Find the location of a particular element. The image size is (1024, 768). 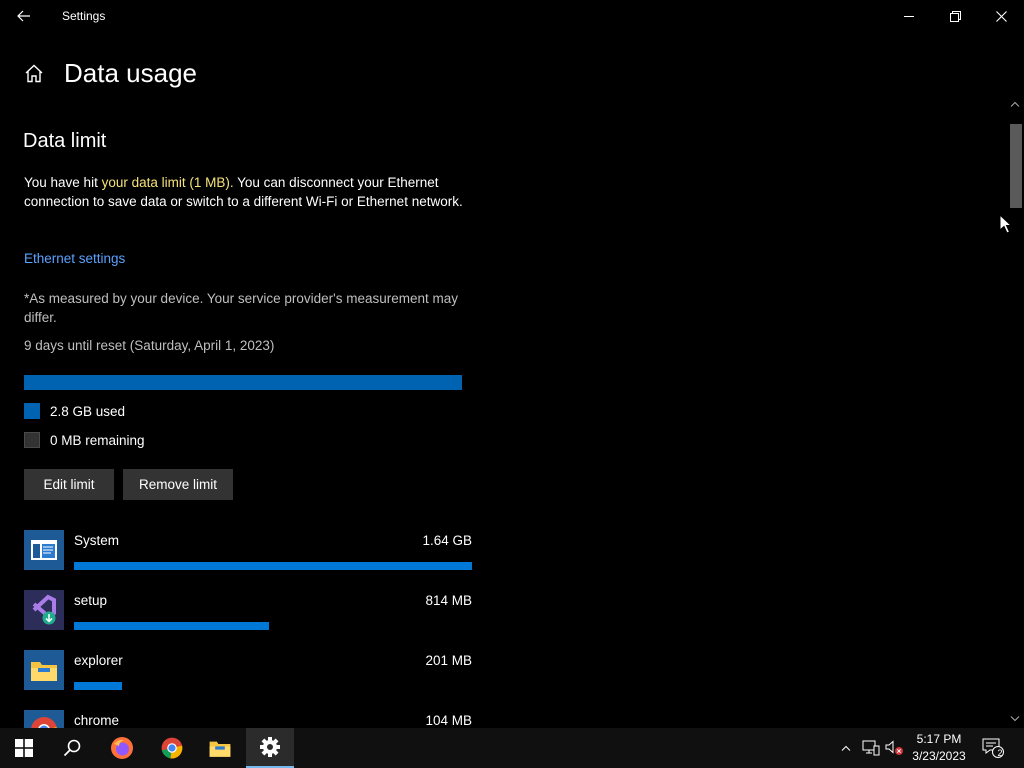

restore-button is located at coordinates (955, 16).